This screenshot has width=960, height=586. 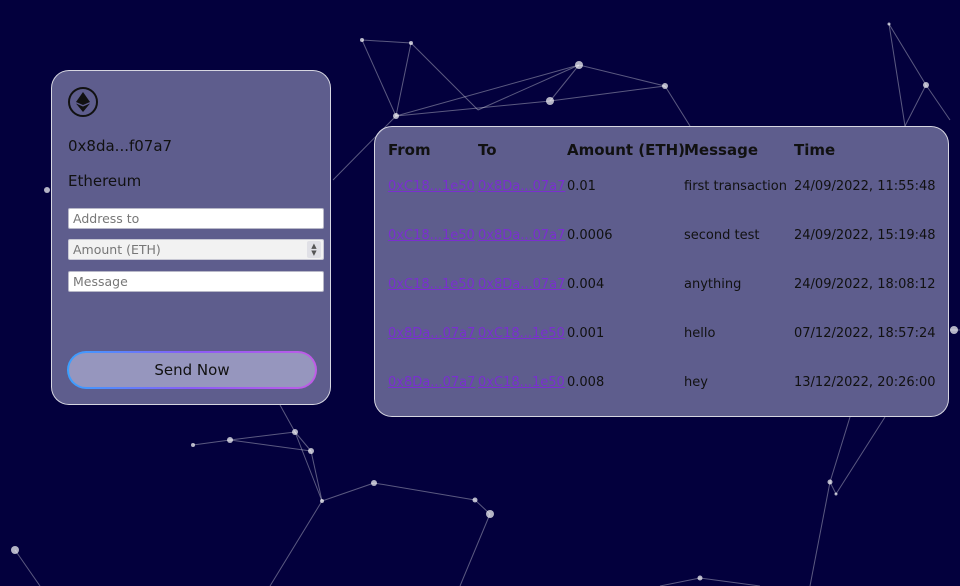 I want to click on wallet-address: 0x8da...f07a7, so click(x=120, y=146).